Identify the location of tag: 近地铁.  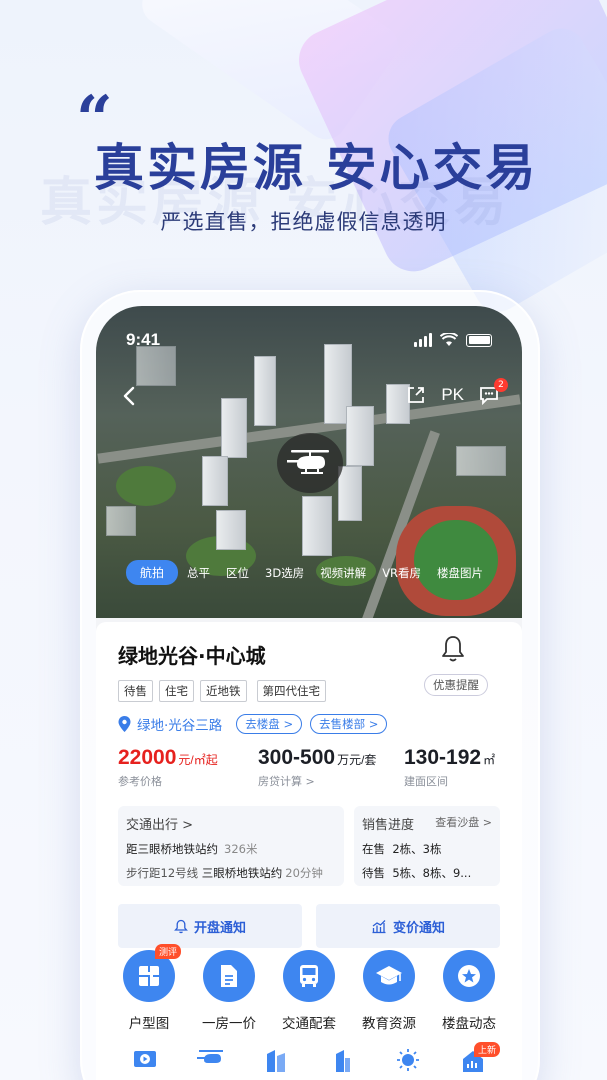
(223, 691).